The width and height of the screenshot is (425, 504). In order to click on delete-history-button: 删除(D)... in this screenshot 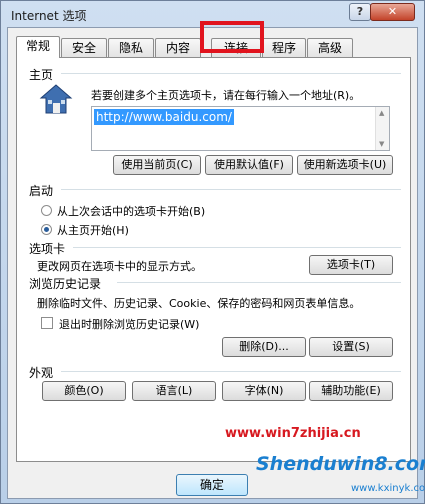, I will do `click(264, 347)`.